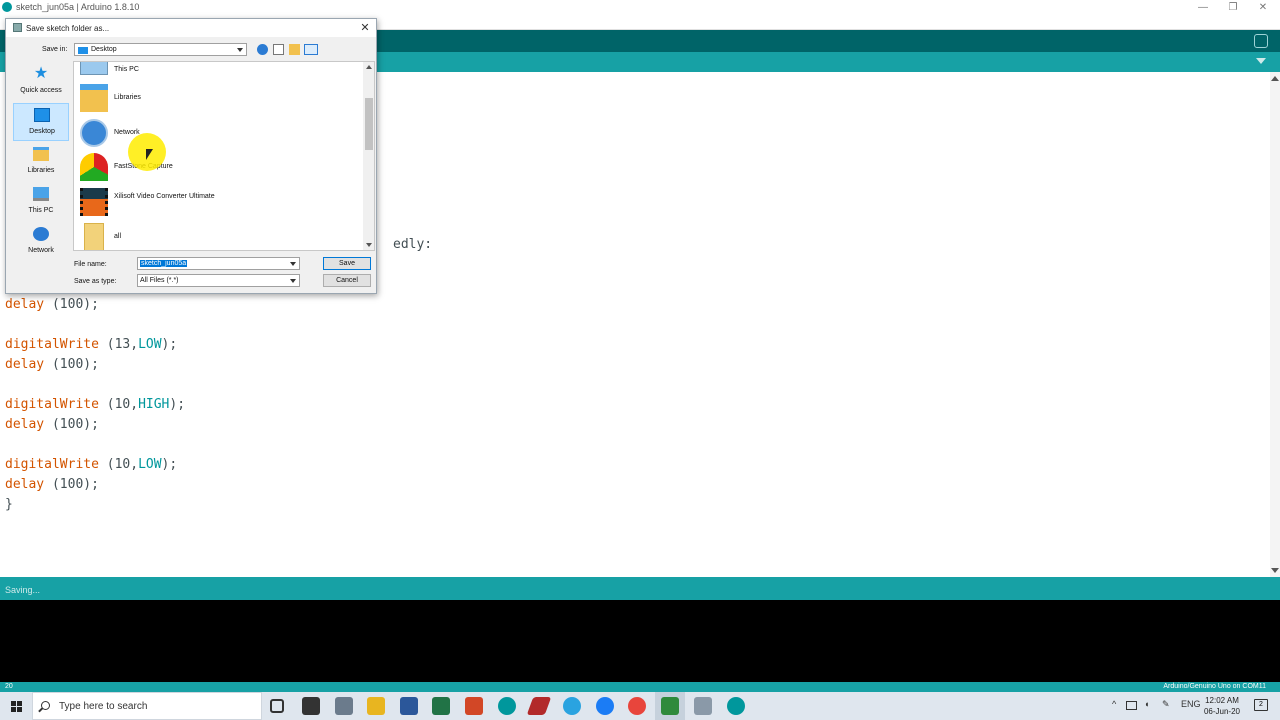 The image size is (1280, 720). What do you see at coordinates (104, 49) in the screenshot?
I see `save-in-value: Desktop` at bounding box center [104, 49].